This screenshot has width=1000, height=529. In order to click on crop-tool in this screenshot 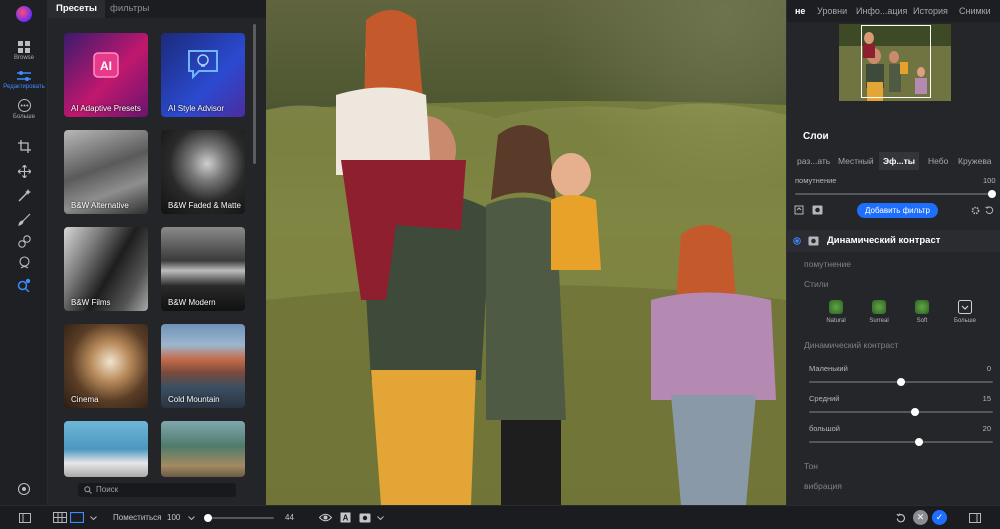, I will do `click(24, 146)`.